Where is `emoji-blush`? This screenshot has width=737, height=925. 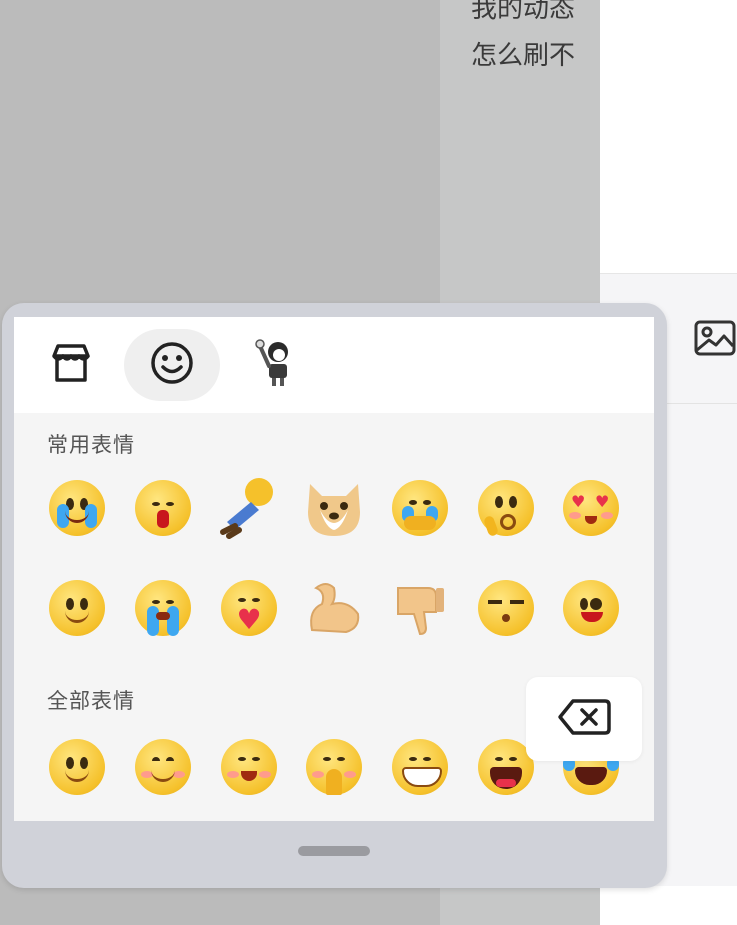 emoji-blush is located at coordinates (163, 767).